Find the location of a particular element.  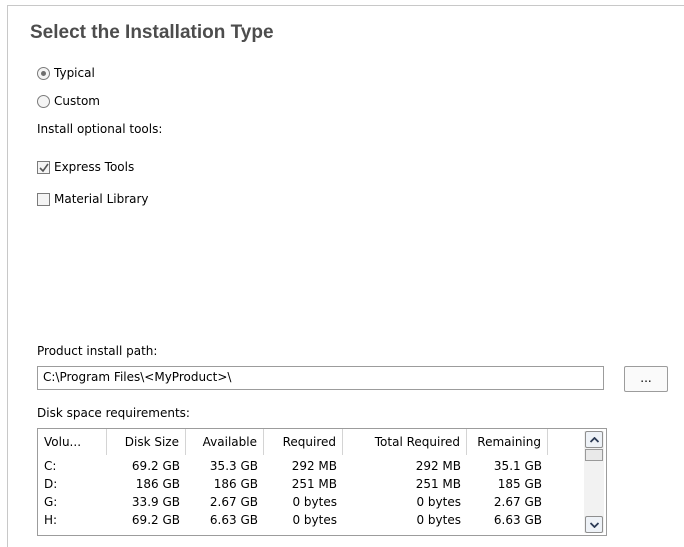

table-row: D: 186 GB 186 GB 251 MB 251 MB 185 GB is located at coordinates (293, 484).